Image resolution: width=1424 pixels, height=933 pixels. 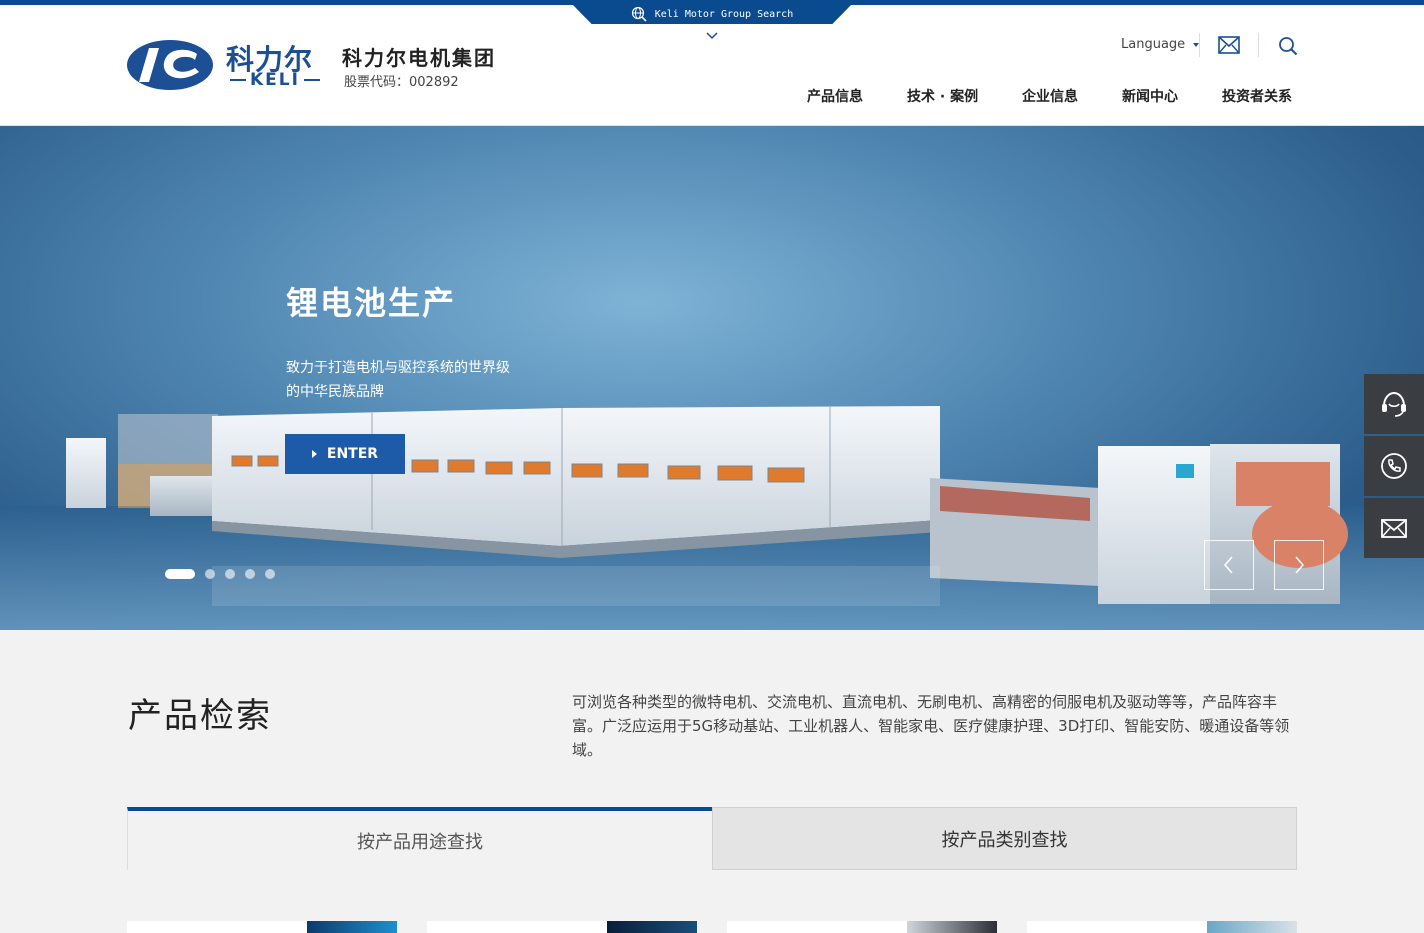 I want to click on logo-english: KELI, so click(x=275, y=80).